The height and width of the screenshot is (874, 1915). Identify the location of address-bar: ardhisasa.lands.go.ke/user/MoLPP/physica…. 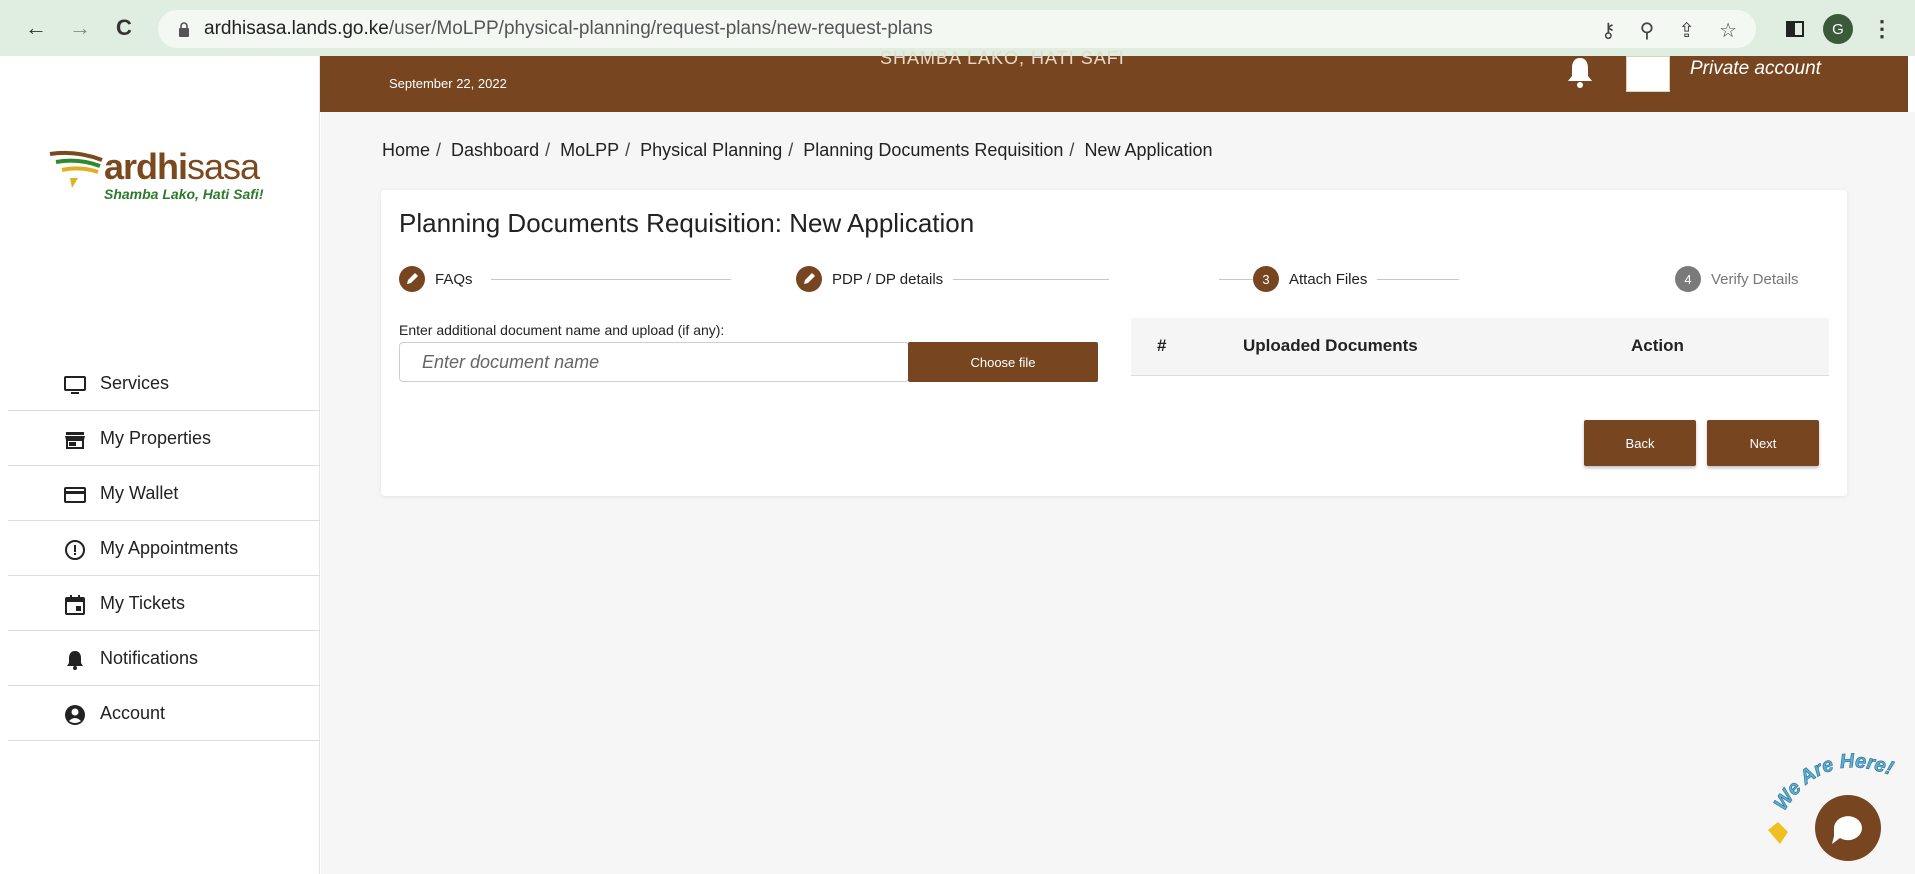
(957, 29).